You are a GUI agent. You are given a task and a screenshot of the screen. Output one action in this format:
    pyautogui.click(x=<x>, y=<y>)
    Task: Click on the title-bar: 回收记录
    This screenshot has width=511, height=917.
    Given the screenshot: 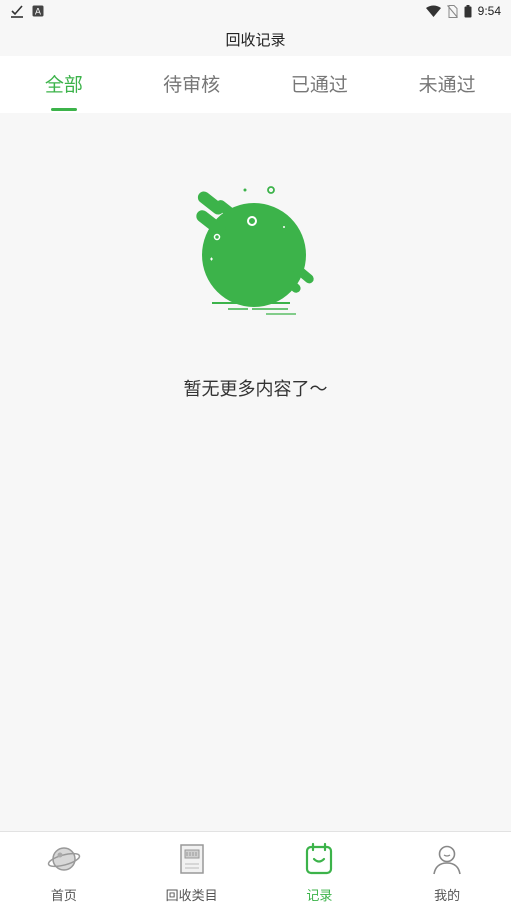 What is the action you would take?
    pyautogui.click(x=255, y=39)
    